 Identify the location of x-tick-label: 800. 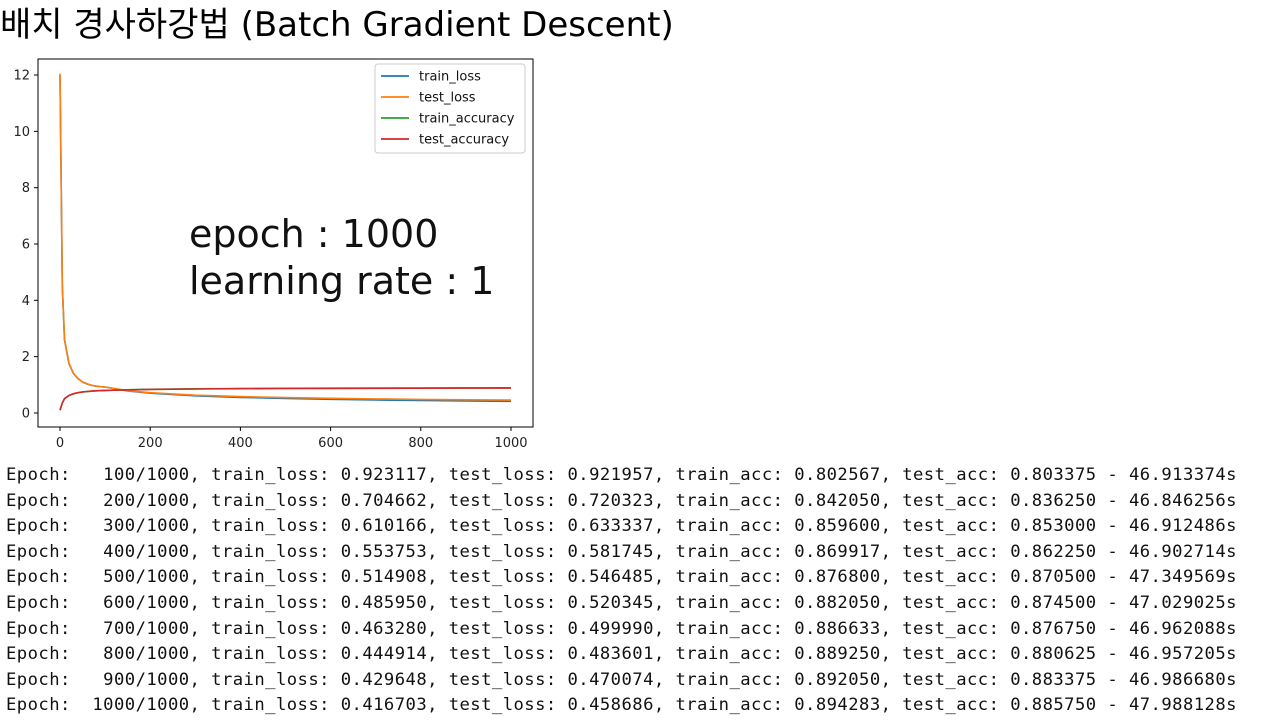
(420, 443).